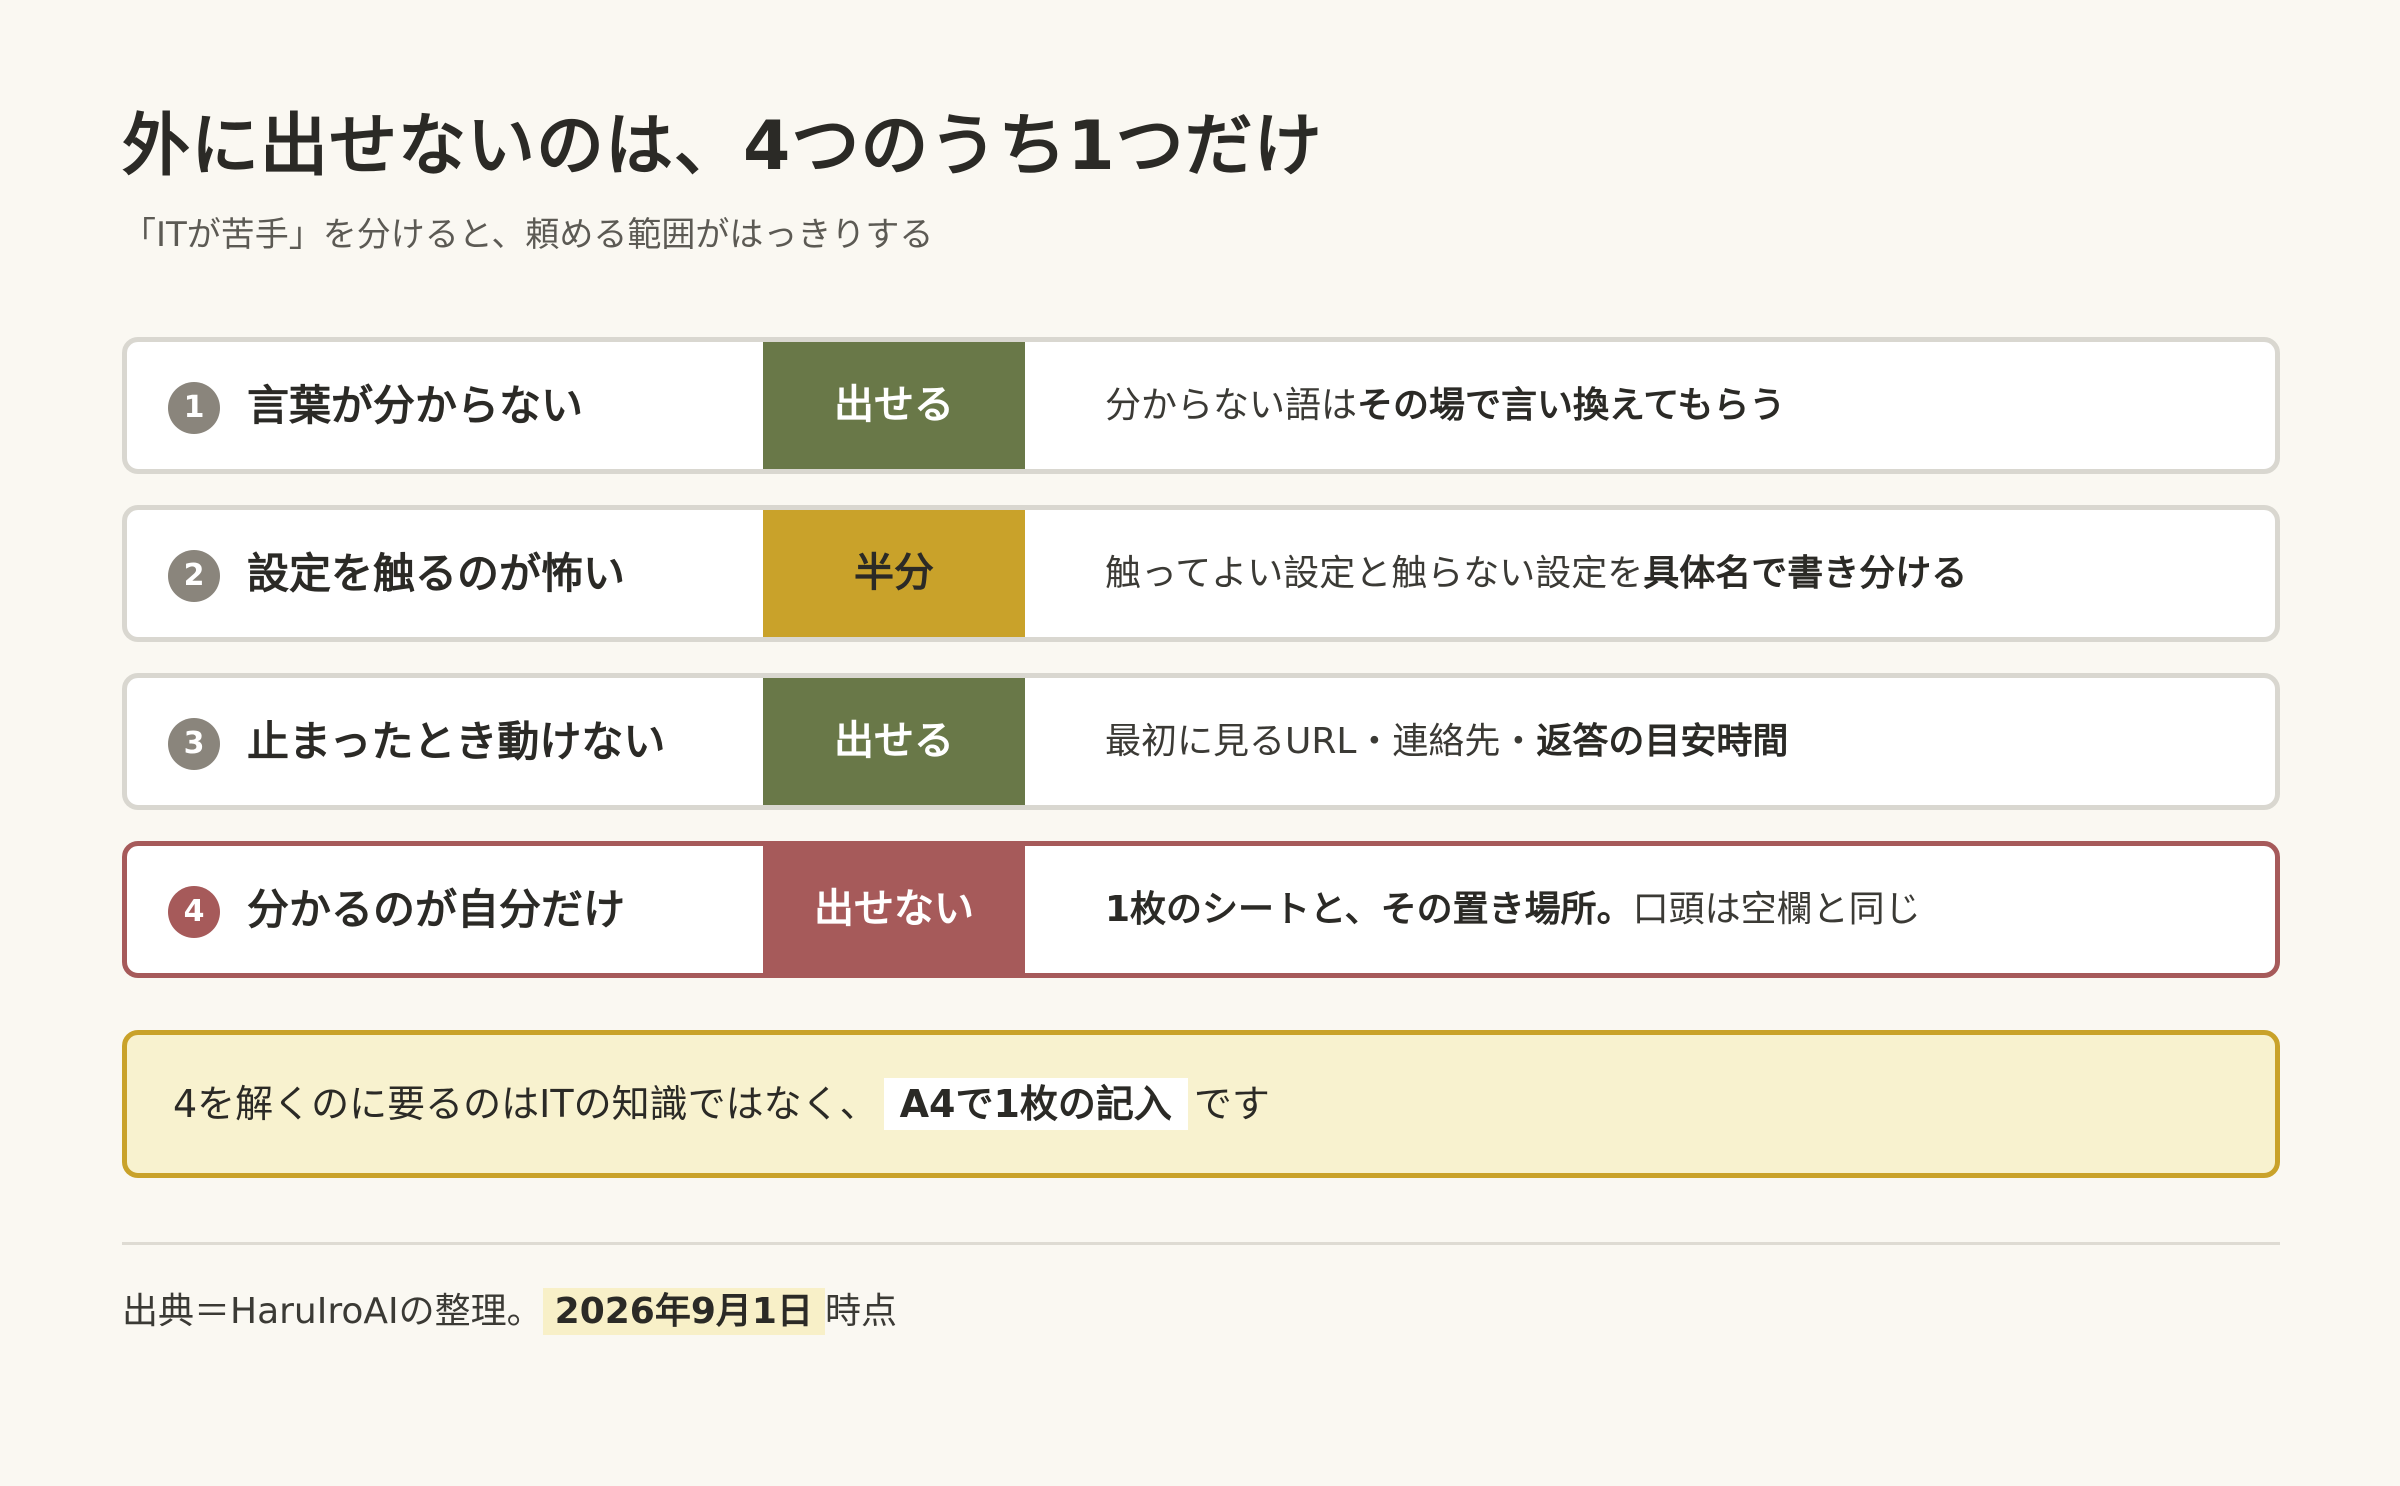 This screenshot has width=2400, height=1486. What do you see at coordinates (1571, 405) in the screenshot?
I see `desc-bold: その場で言い換えてもらう` at bounding box center [1571, 405].